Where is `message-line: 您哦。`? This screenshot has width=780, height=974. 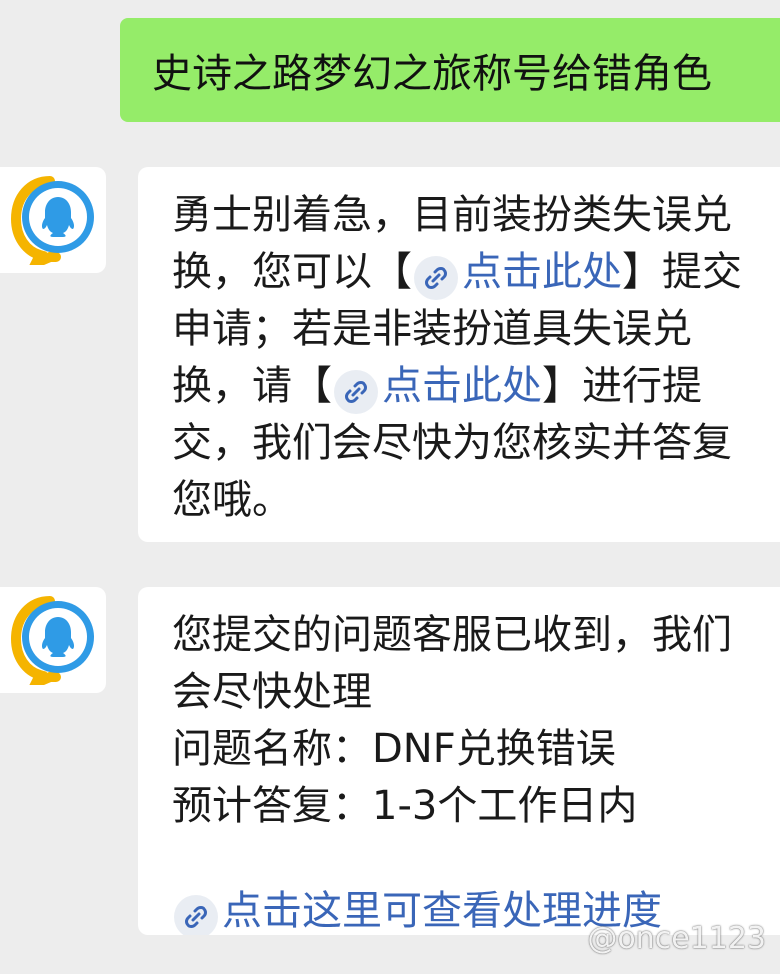 message-line: 您哦。 is located at coordinates (232, 500).